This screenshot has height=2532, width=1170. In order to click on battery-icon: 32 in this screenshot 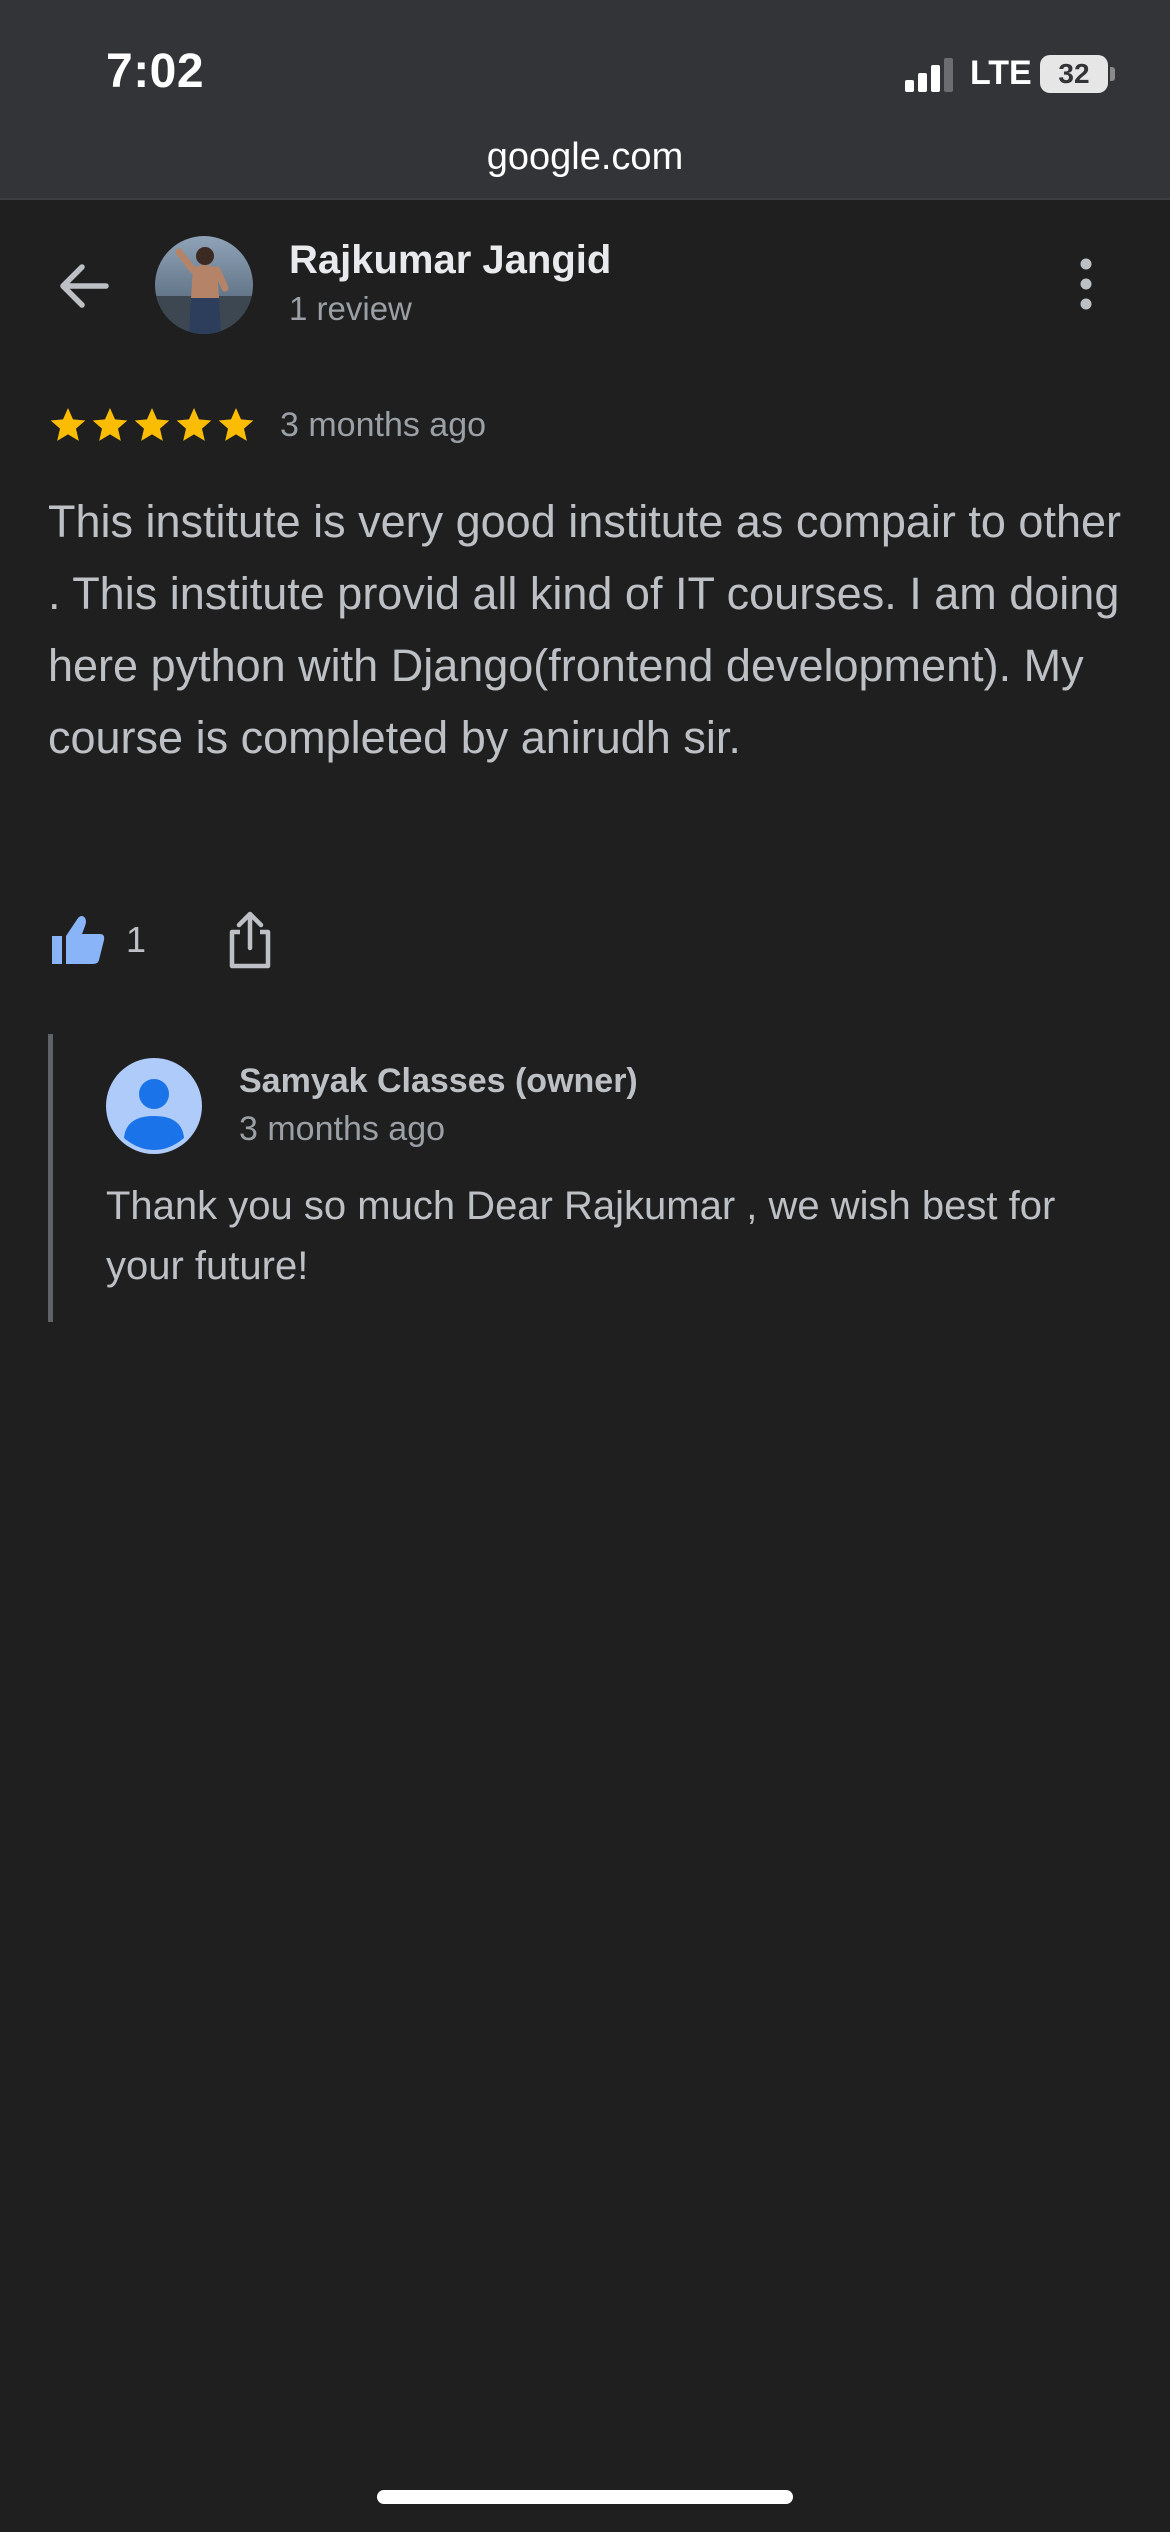, I will do `click(1077, 74)`.